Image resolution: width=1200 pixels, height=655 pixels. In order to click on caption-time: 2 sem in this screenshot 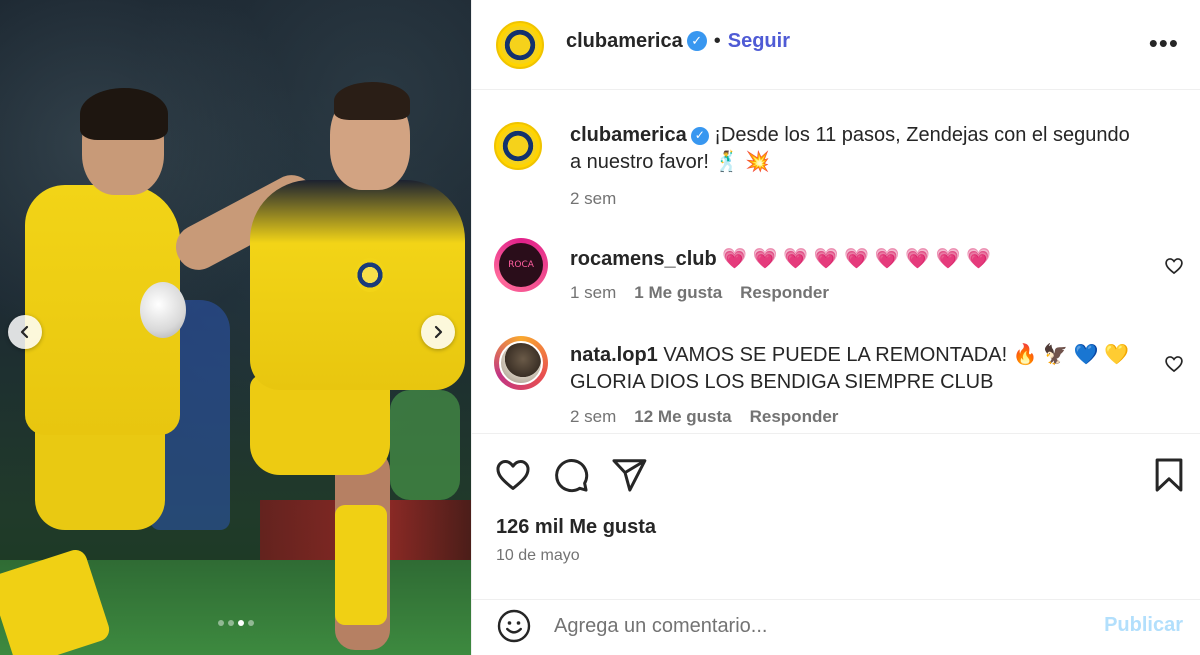, I will do `click(593, 199)`.